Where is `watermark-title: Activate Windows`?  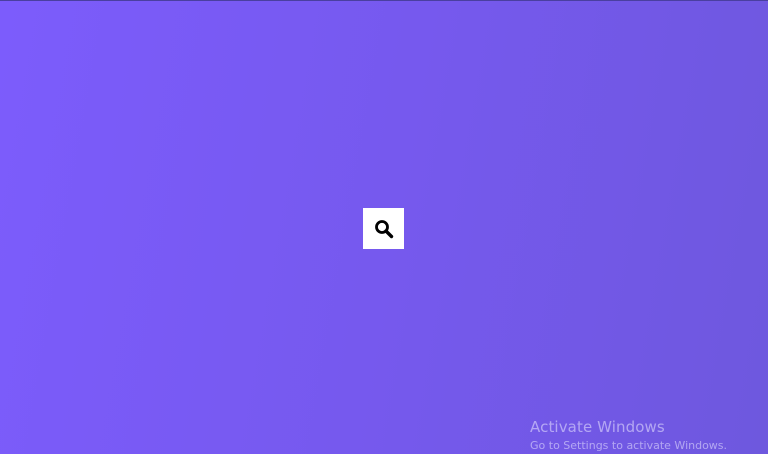 watermark-title: Activate Windows is located at coordinates (597, 427).